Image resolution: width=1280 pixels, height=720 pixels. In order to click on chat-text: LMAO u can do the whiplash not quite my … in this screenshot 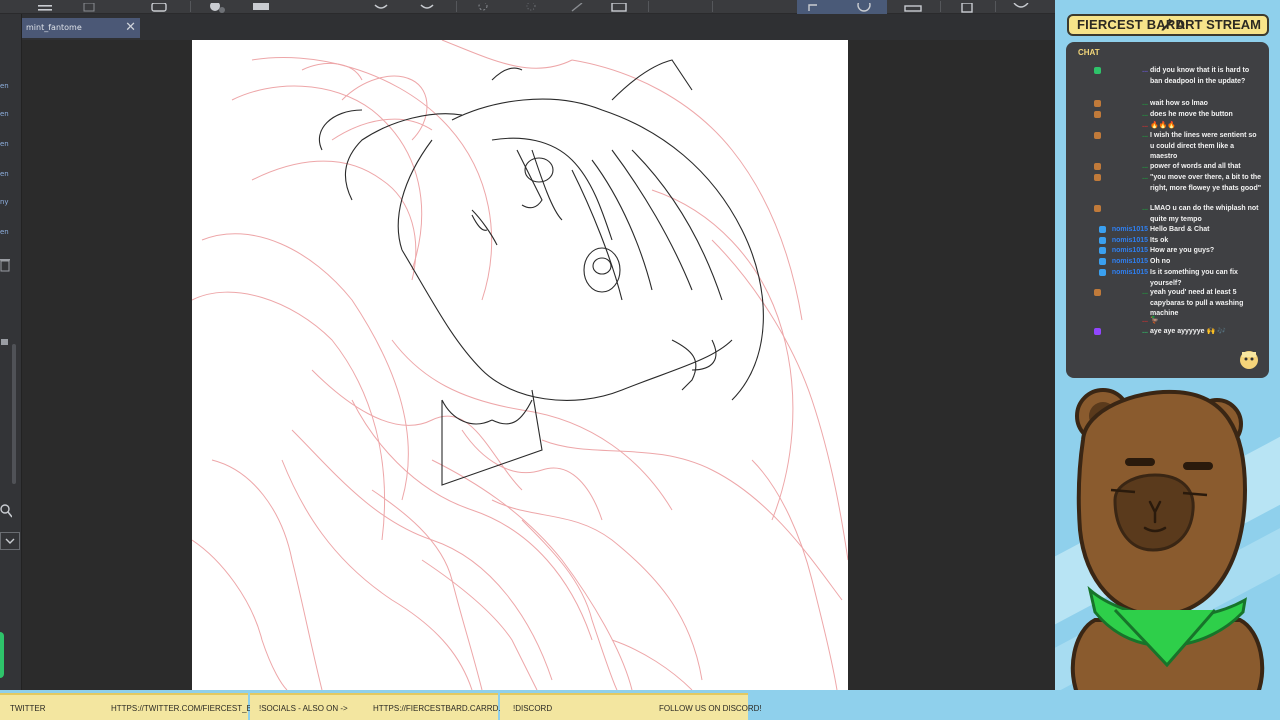, I will do `click(1204, 214)`.